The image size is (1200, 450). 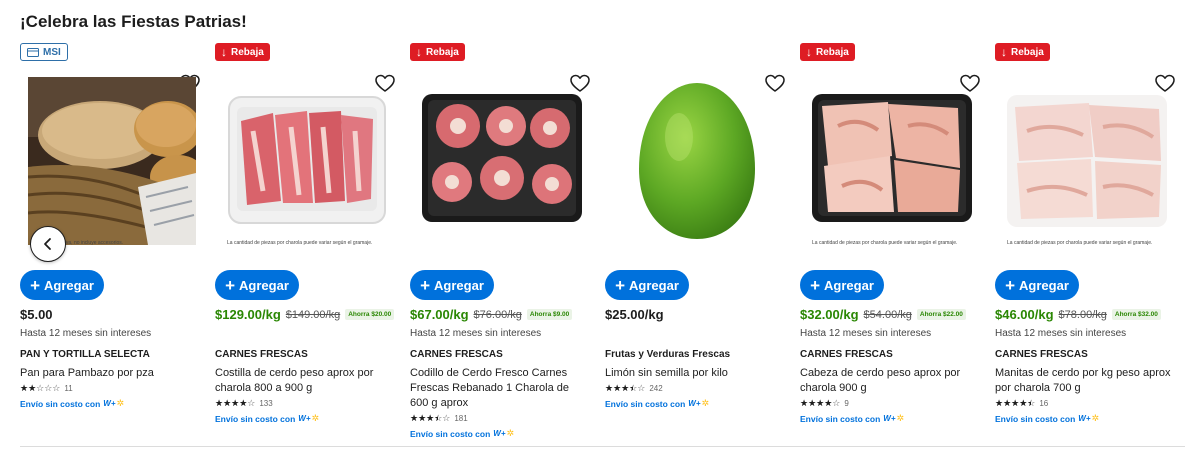 I want to click on saving-badge: Ahorra $32.00, so click(x=1136, y=314).